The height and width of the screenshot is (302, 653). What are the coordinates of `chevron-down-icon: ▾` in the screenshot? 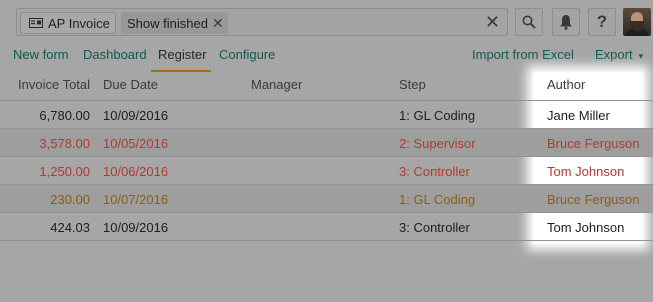 It's located at (641, 56).